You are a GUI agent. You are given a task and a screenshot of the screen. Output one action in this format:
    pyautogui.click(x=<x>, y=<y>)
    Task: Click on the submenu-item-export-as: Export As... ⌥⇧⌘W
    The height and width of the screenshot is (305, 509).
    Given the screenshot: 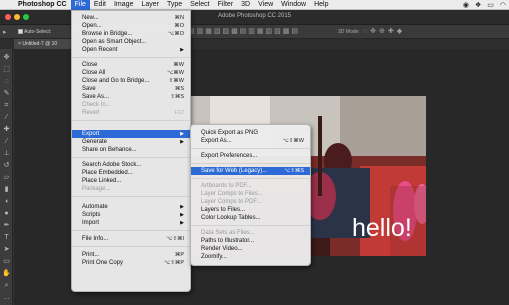 What is the action you would take?
    pyautogui.click(x=250, y=141)
    